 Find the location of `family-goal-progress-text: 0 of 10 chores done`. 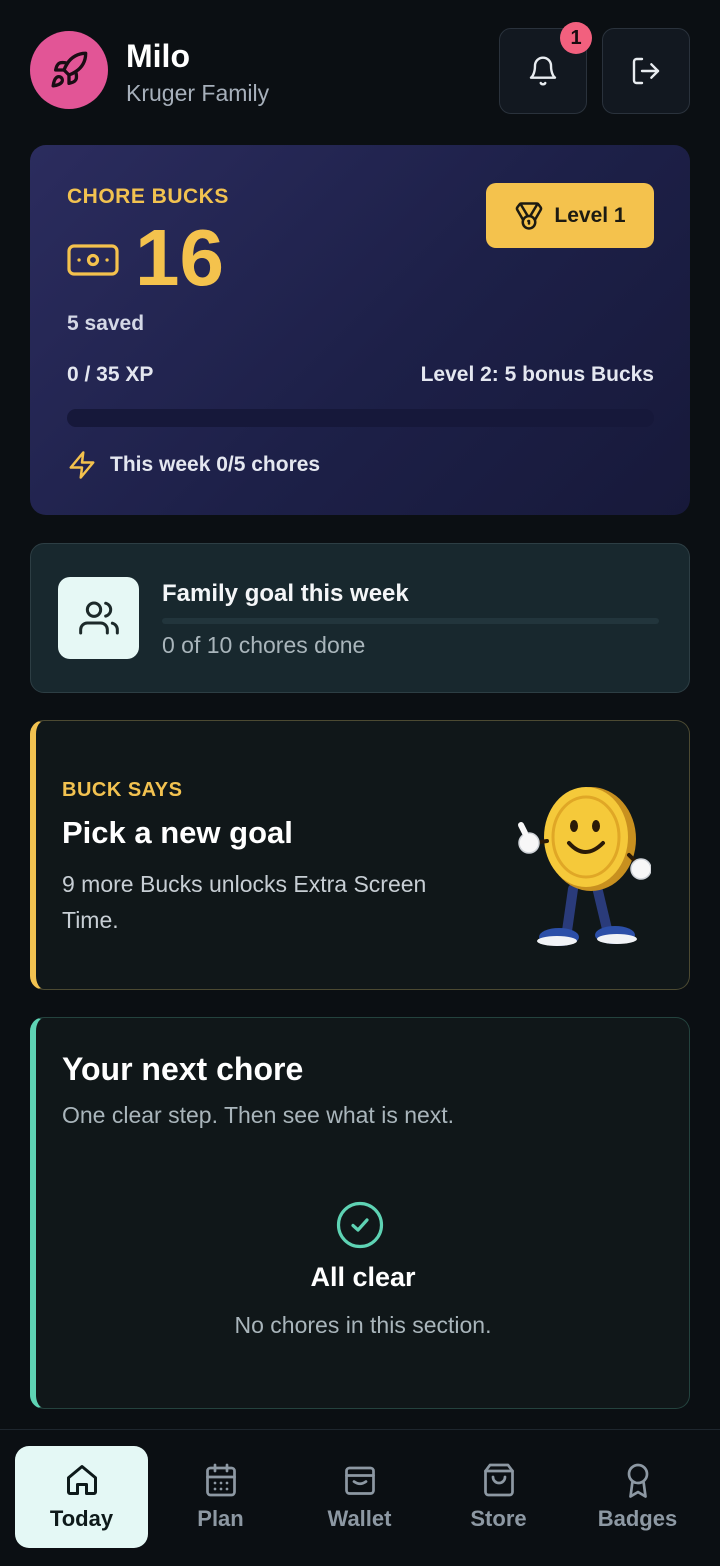

family-goal-progress-text: 0 of 10 chores done is located at coordinates (264, 645).